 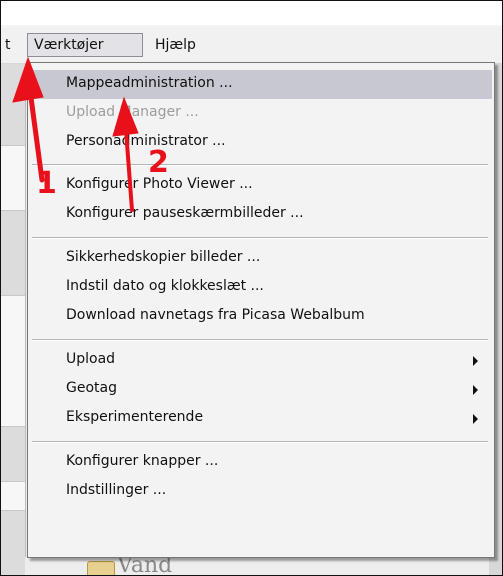 I want to click on left-panel, so click(x=13, y=319).